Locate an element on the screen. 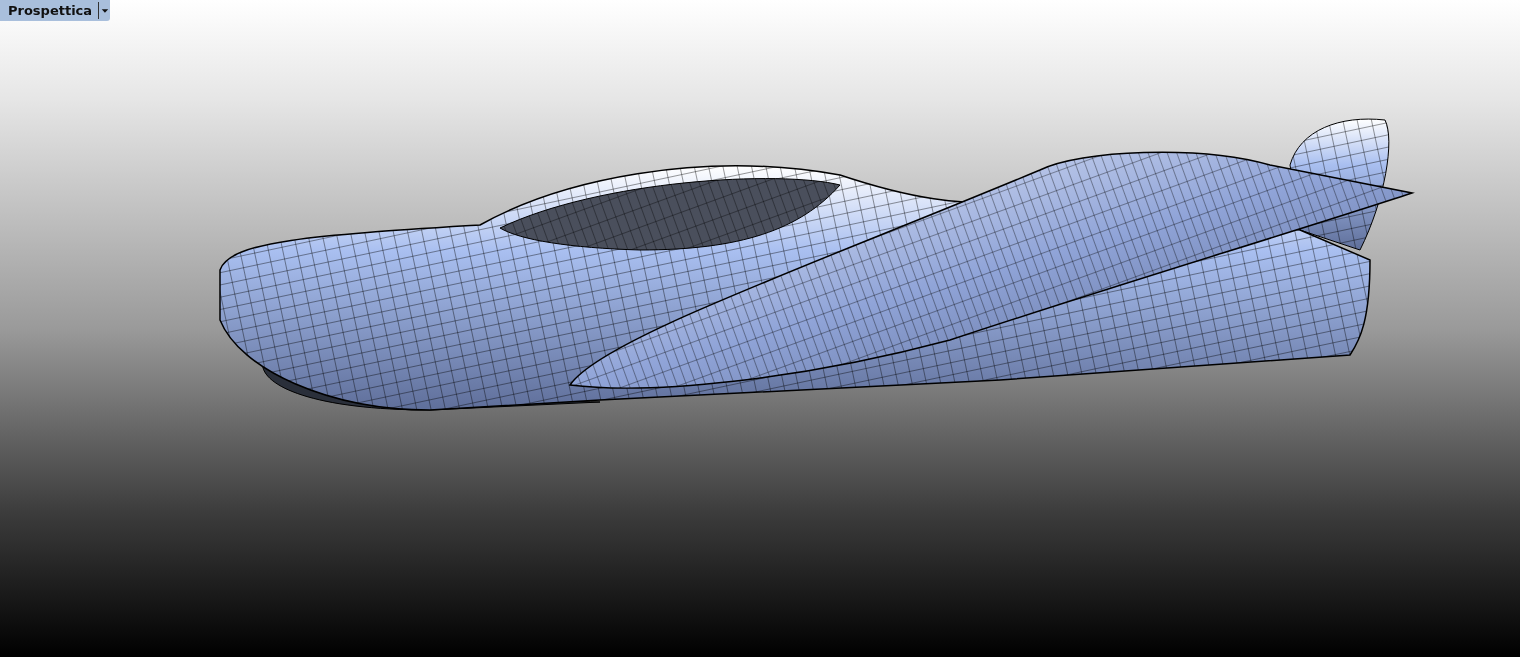 Image resolution: width=1520 pixels, height=657 pixels. dropdown-arrow-icon is located at coordinates (104, 10).